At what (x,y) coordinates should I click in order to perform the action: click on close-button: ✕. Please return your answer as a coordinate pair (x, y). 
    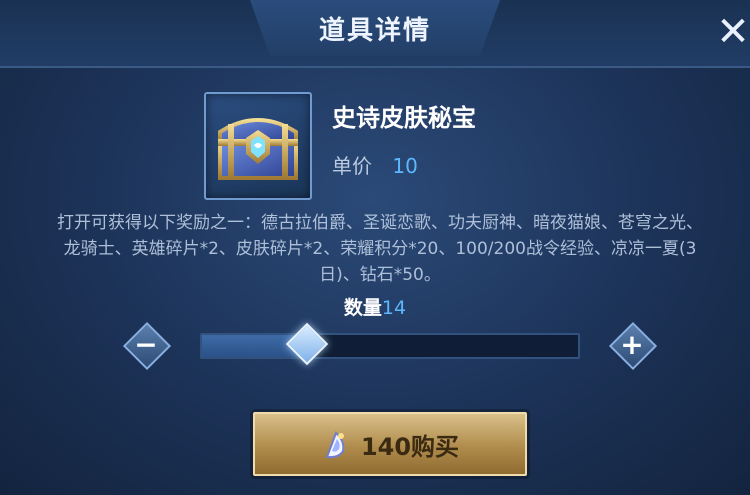
    Looking at the image, I should click on (733, 32).